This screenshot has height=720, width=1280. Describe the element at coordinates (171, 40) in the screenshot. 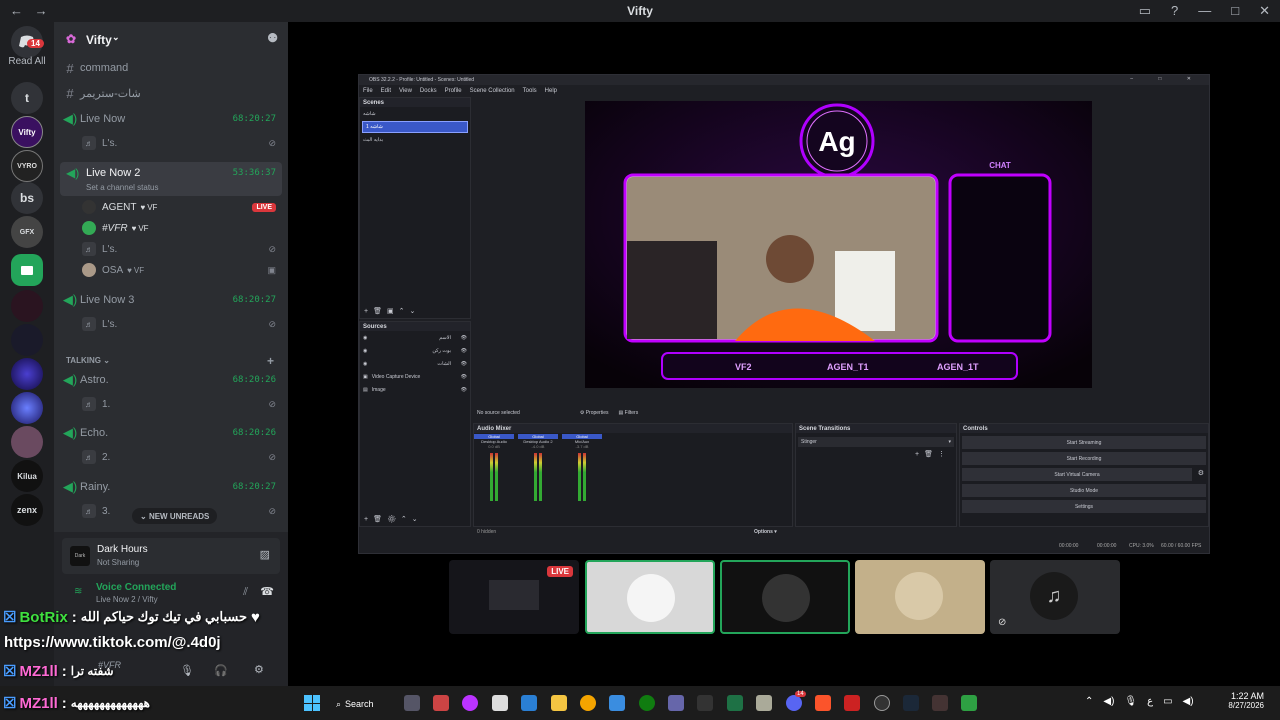

I see `guild-header: ✿ Vifty ⌄ ⚉` at that location.